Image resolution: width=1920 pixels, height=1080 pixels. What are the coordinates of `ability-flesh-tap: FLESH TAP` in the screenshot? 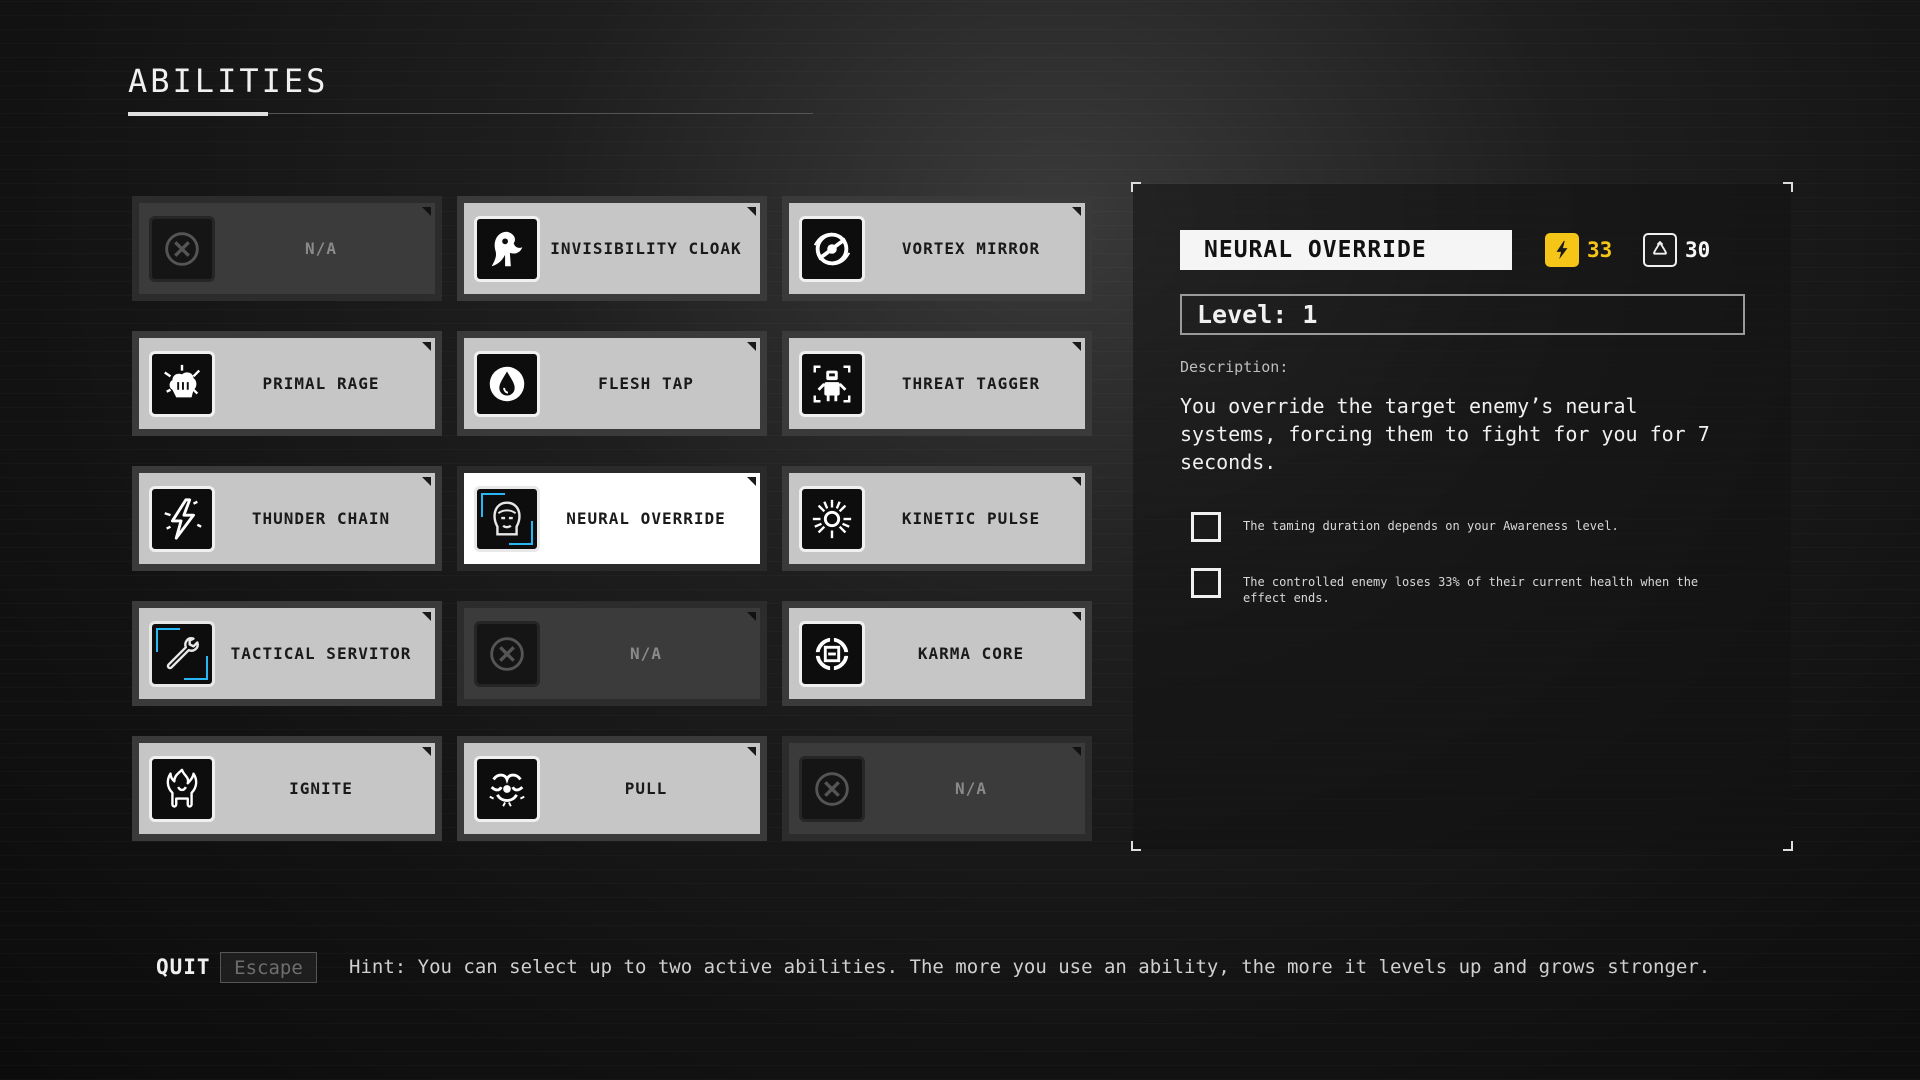 It's located at (612, 383).